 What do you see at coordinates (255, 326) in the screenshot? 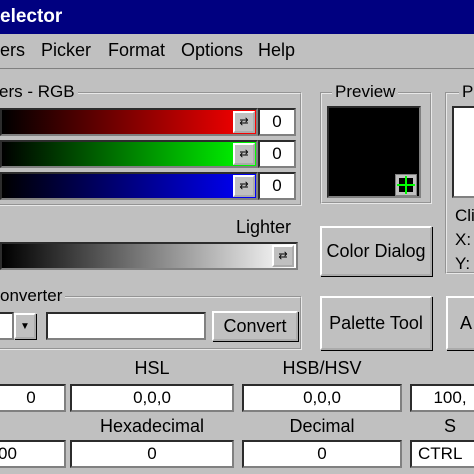
I see `convert-button: Convert` at bounding box center [255, 326].